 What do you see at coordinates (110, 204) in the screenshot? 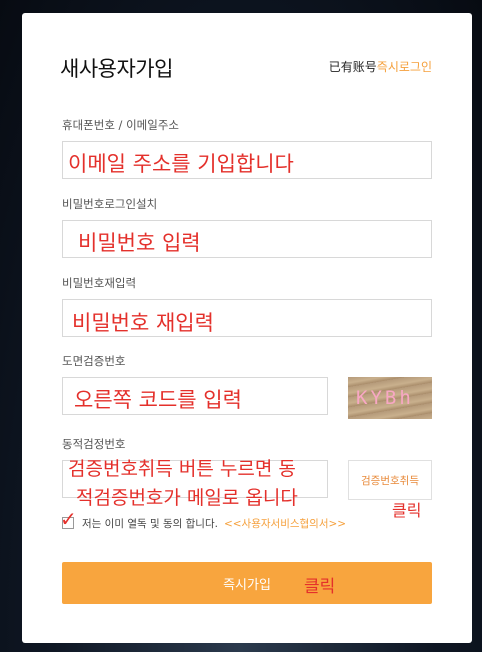
I see `password-label: 비밀번호로그인설치` at bounding box center [110, 204].